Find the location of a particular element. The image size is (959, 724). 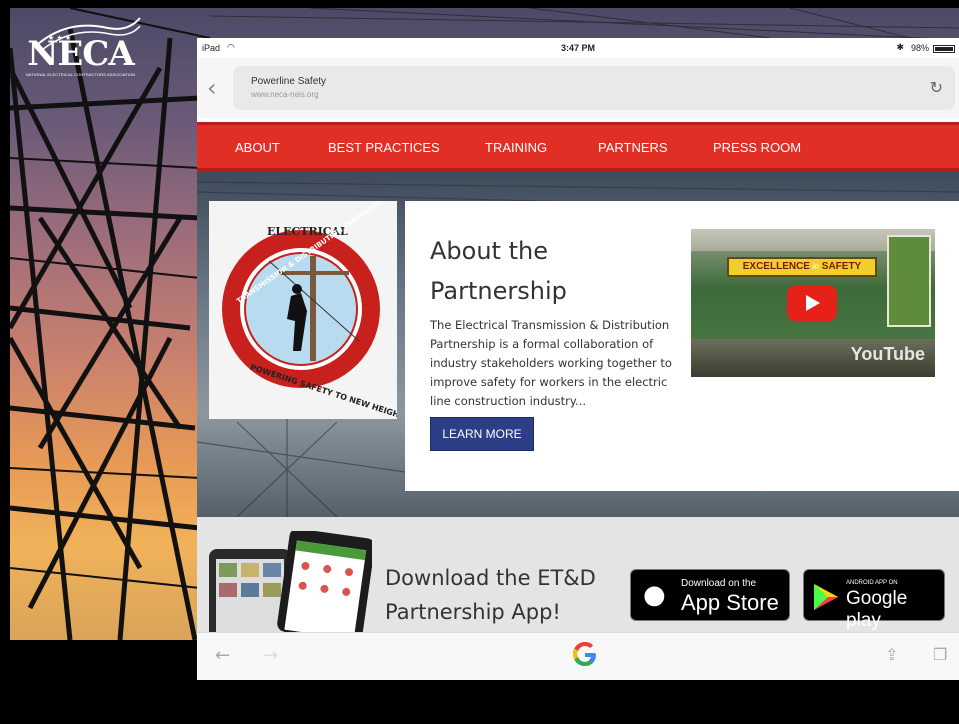

share-icon: ⇪ is located at coordinates (891, 654).